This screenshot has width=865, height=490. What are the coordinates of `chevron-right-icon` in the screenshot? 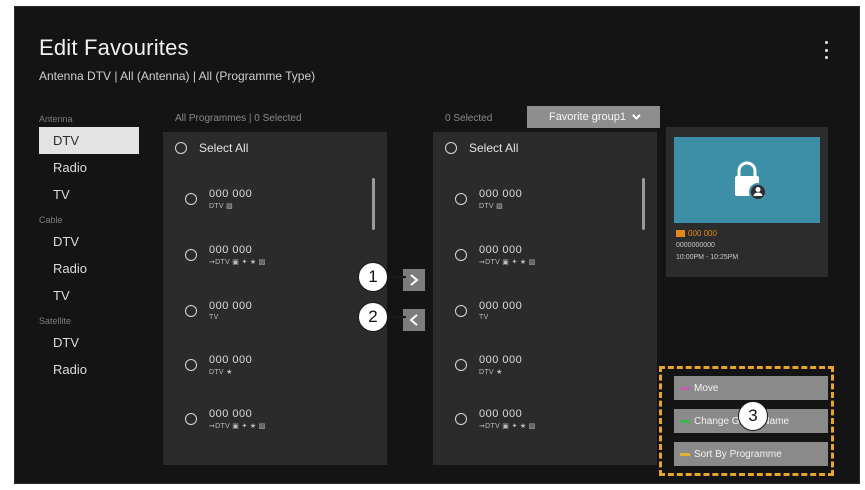 It's located at (414, 280).